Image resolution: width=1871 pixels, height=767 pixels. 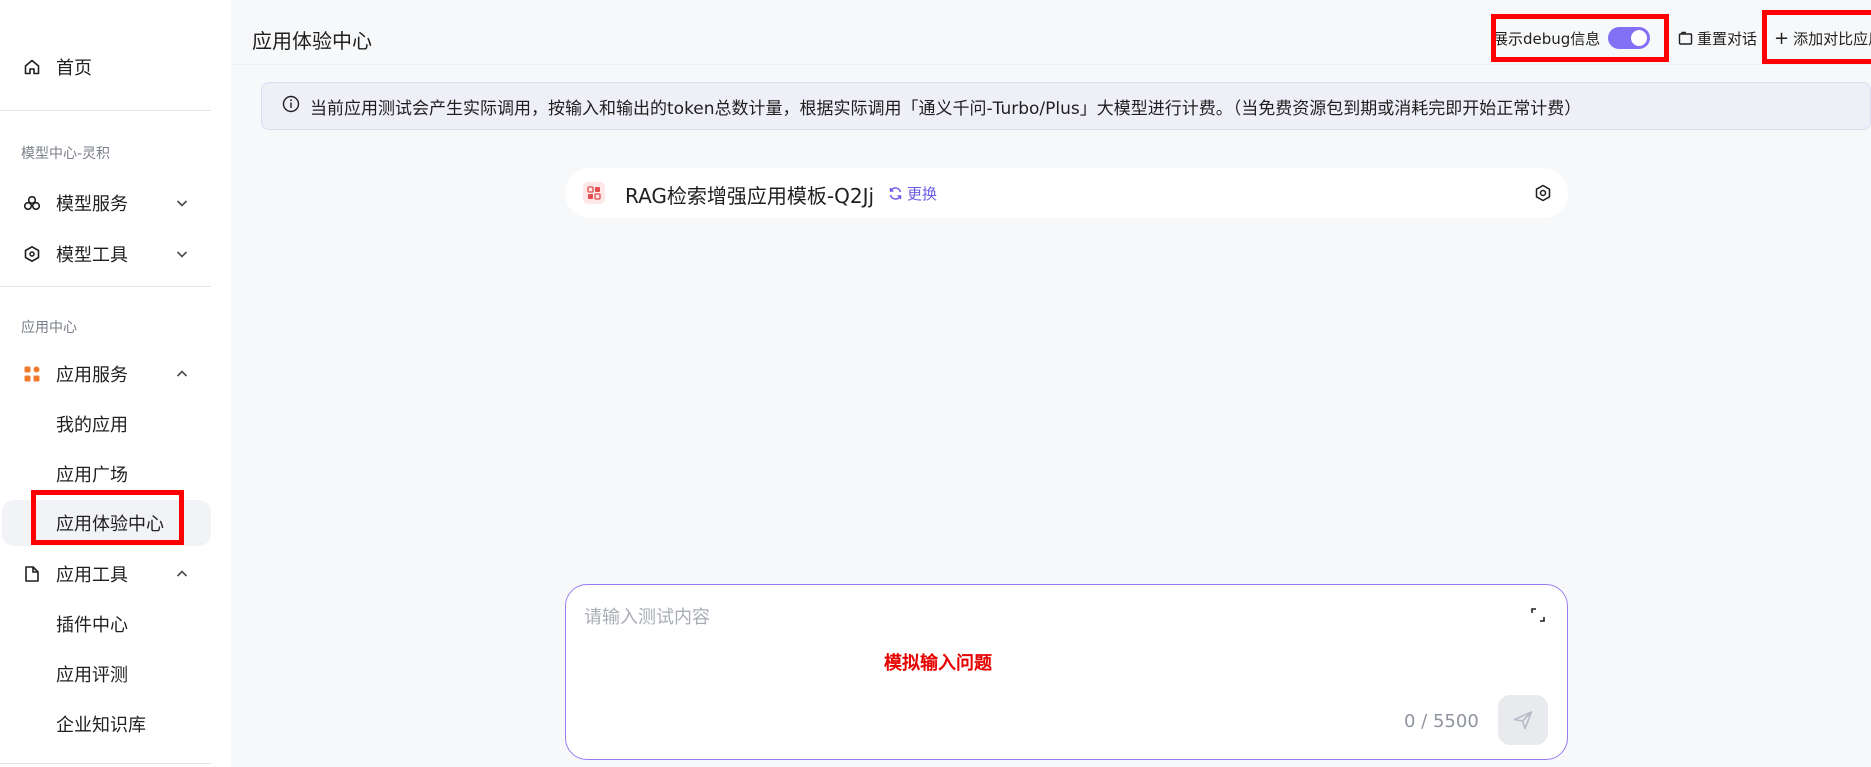 What do you see at coordinates (74, 68) in the screenshot?
I see `sidebar-item-label: 首页` at bounding box center [74, 68].